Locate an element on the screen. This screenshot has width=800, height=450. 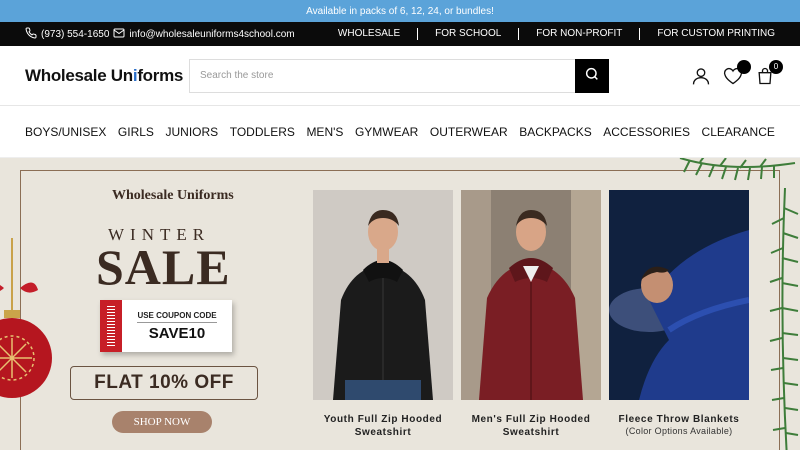
nav-girls: GIRLS is located at coordinates (136, 132).